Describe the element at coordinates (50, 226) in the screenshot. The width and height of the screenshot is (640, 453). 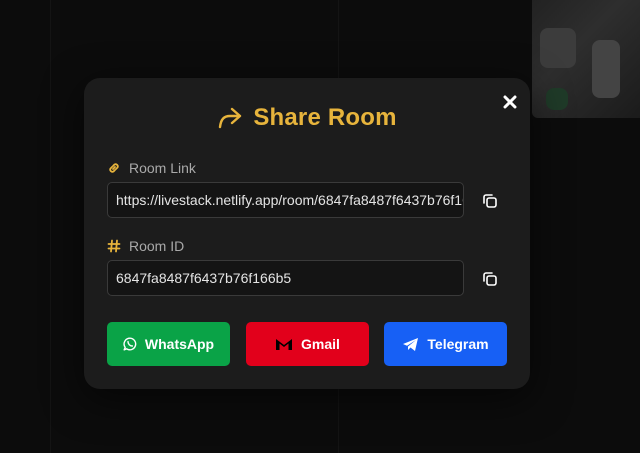
I see `background-divider` at that location.